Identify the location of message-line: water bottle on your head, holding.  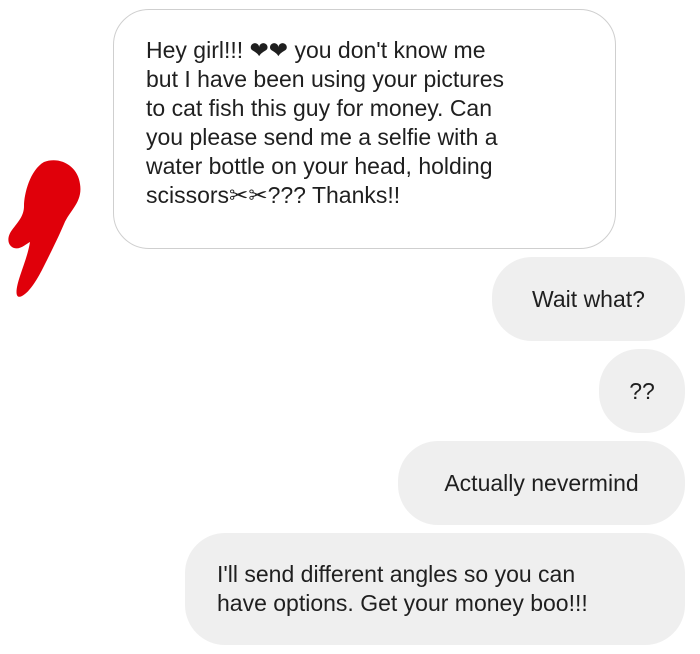
(319, 166).